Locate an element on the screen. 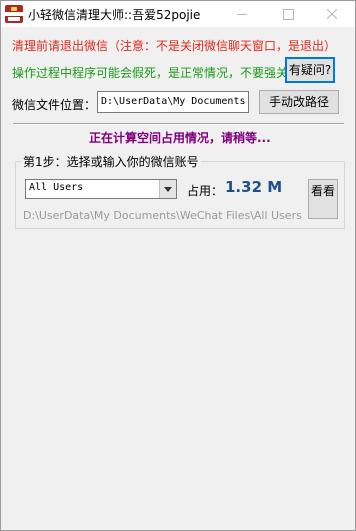 This screenshot has width=356, height=531. minimize-icon is located at coordinates (242, 14).